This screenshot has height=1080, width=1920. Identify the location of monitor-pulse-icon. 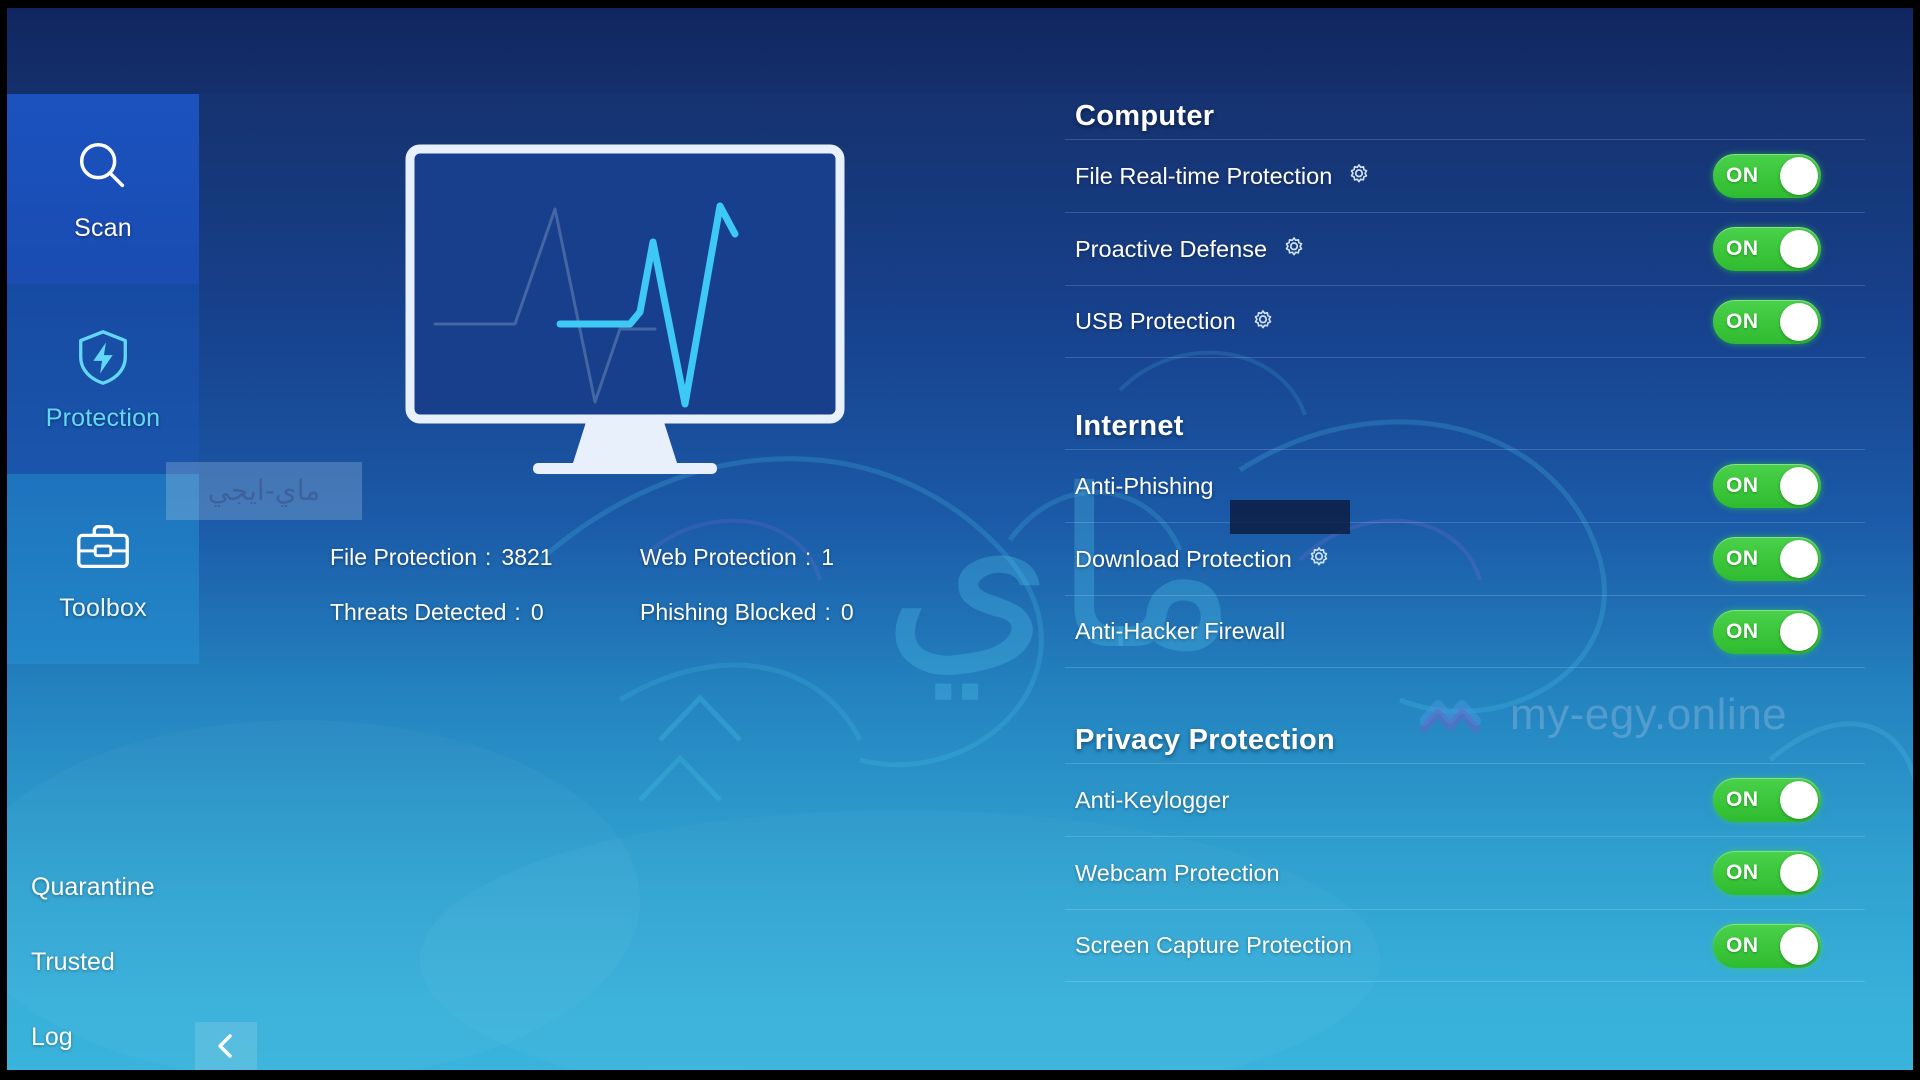
(625, 309).